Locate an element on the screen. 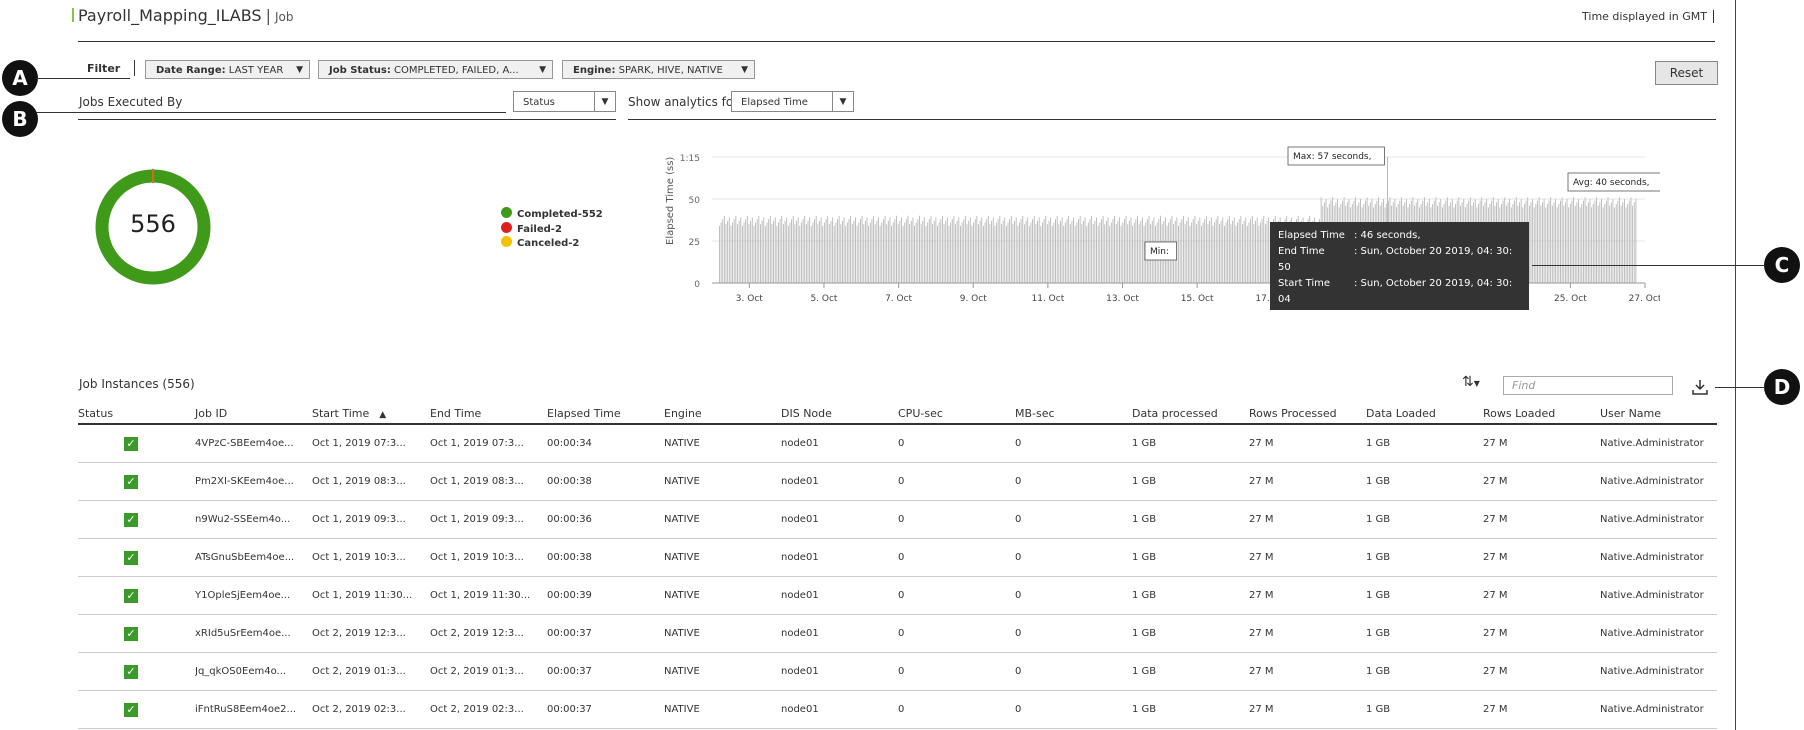  group-by-select: Status ▼ is located at coordinates (564, 101).